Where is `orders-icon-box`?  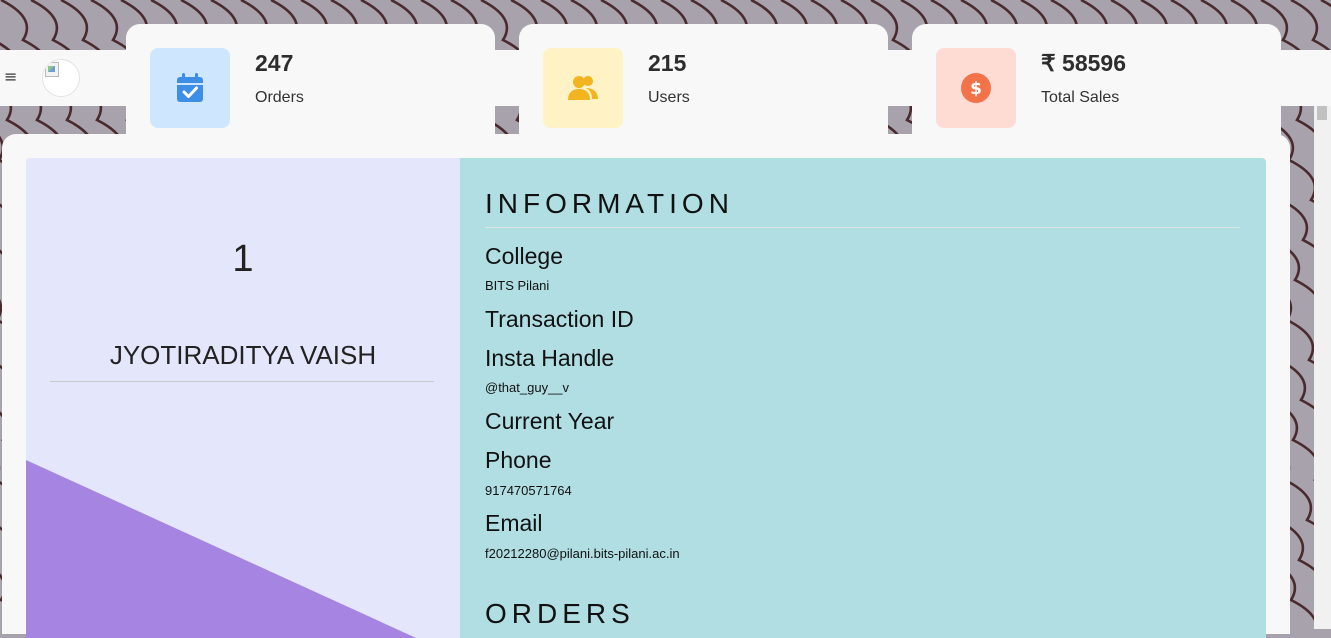 orders-icon-box is located at coordinates (190, 88).